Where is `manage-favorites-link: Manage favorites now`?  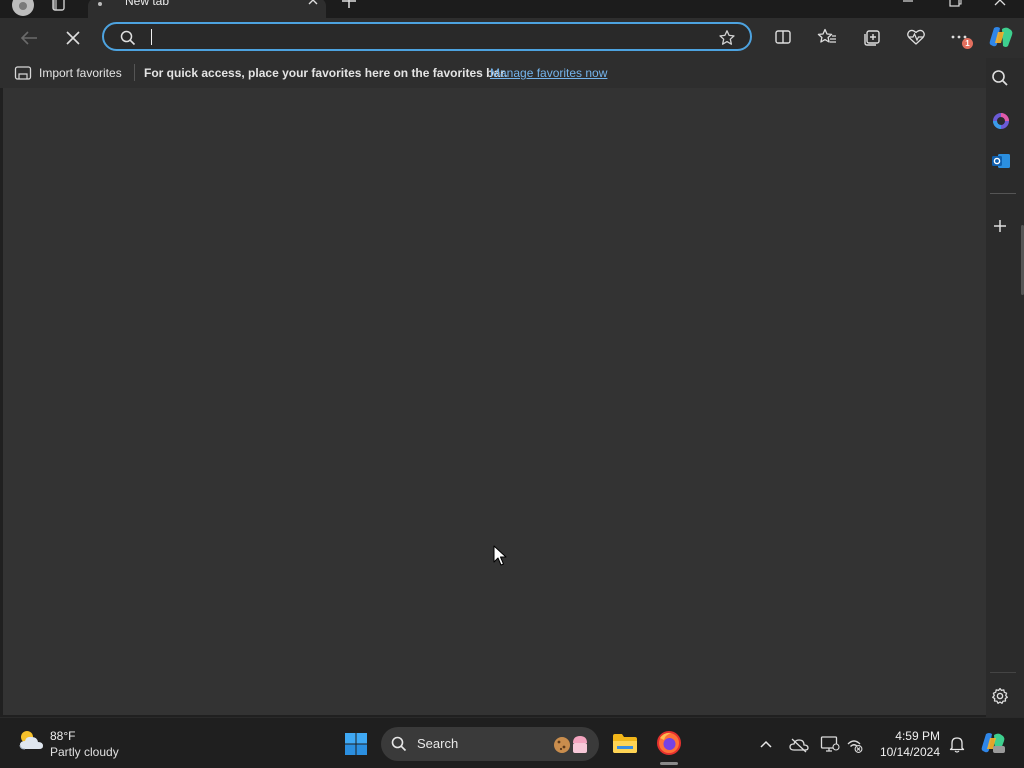
manage-favorites-link: Manage favorites now is located at coordinates (548, 73).